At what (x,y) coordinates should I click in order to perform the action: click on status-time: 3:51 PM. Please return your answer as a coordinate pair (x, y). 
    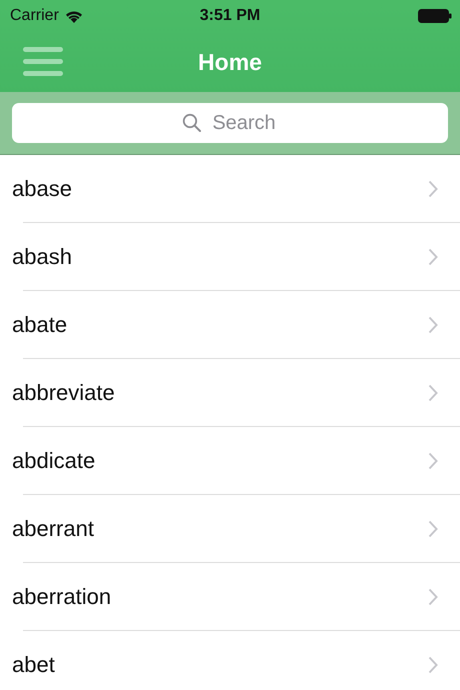
    Looking at the image, I should click on (230, 16).